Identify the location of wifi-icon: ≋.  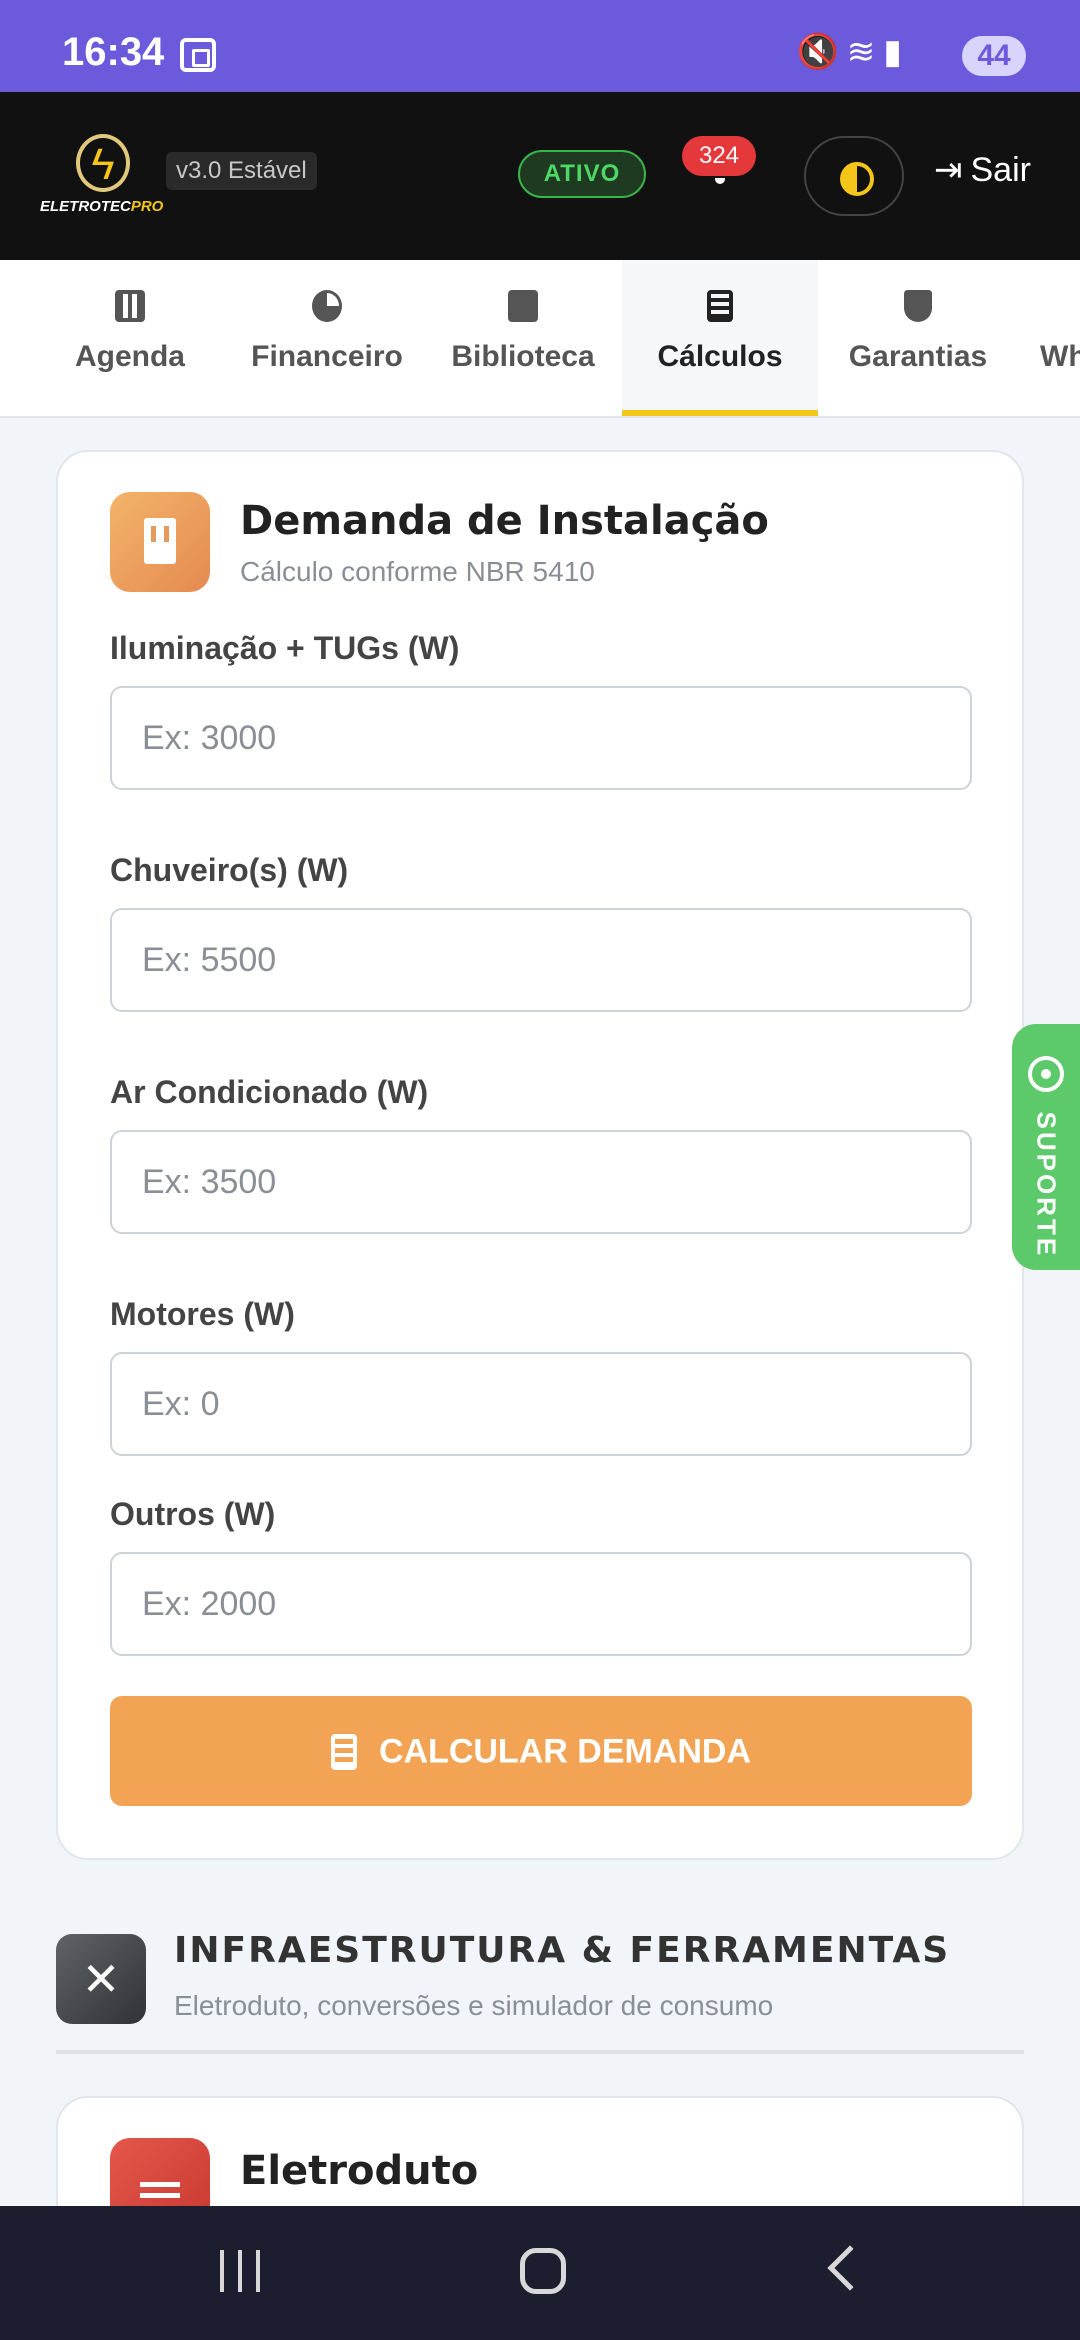
(865, 52).